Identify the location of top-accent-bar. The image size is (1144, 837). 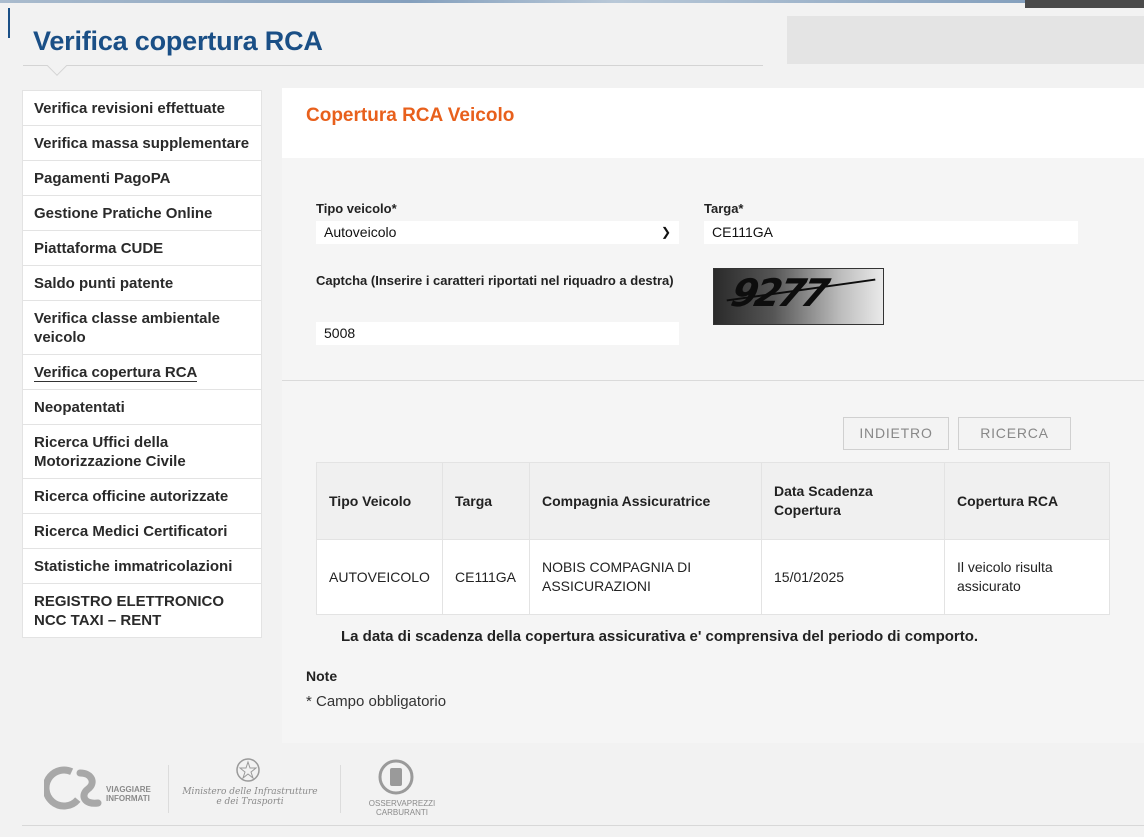
(572, 4).